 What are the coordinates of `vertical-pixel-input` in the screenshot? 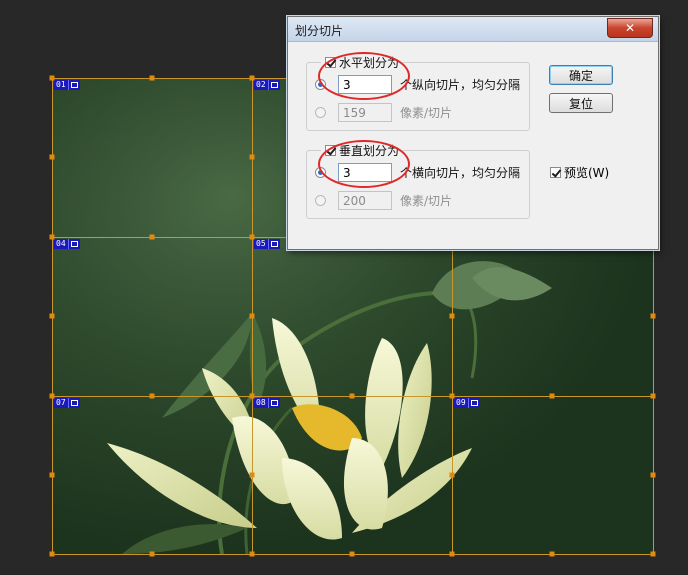 It's located at (365, 200).